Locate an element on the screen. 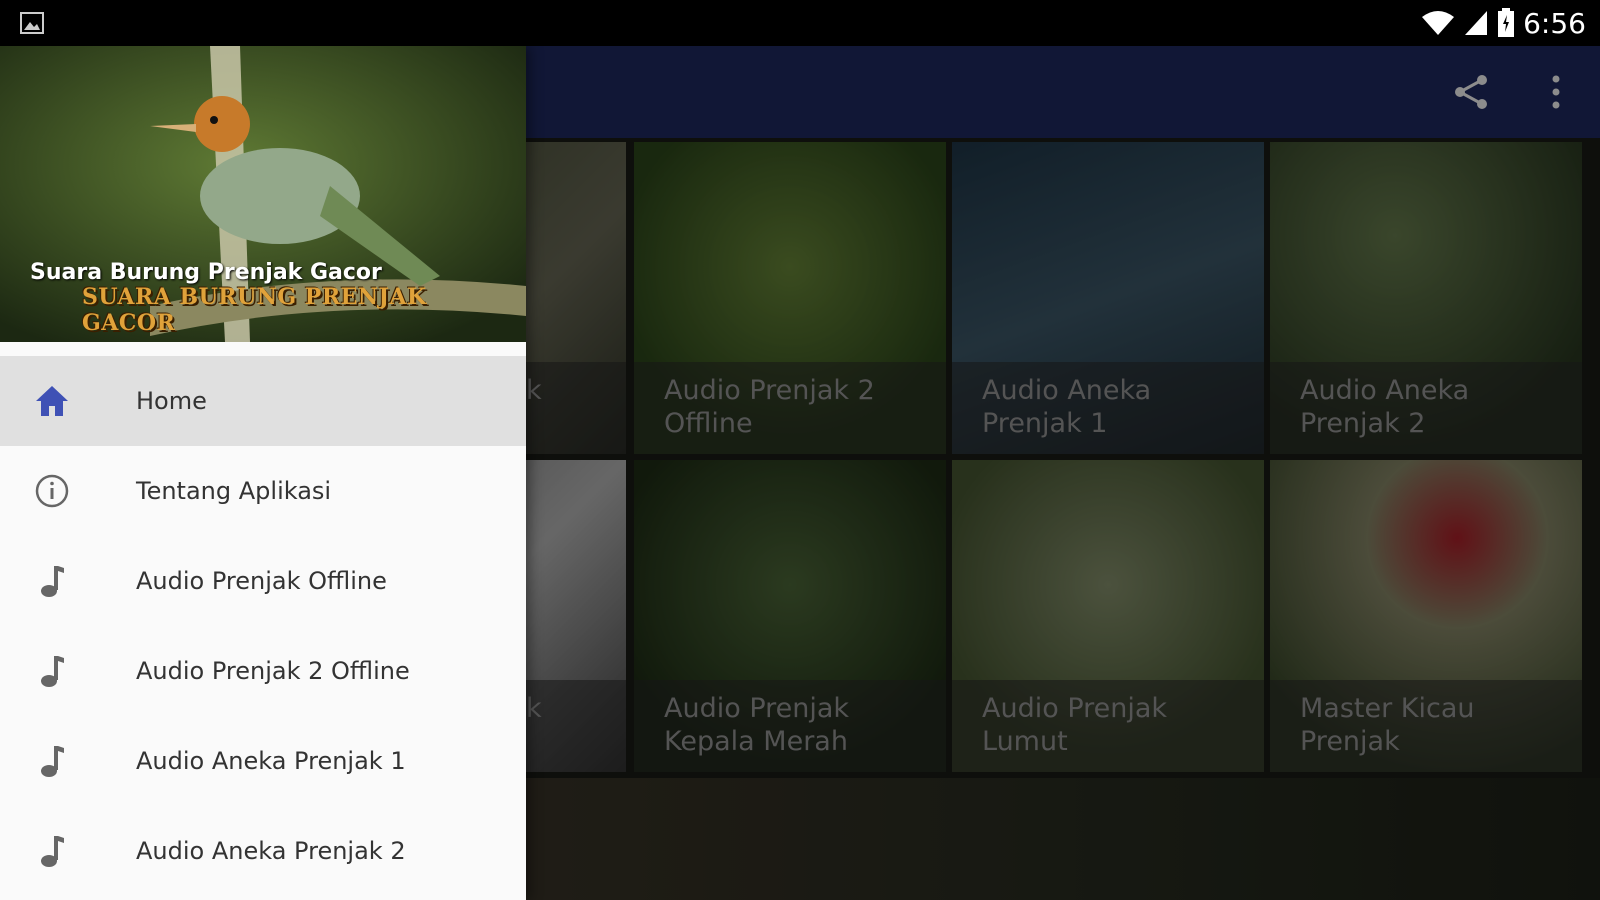 The image size is (1600, 900). menu-item-label: Audio Prenjak Offline is located at coordinates (261, 581).